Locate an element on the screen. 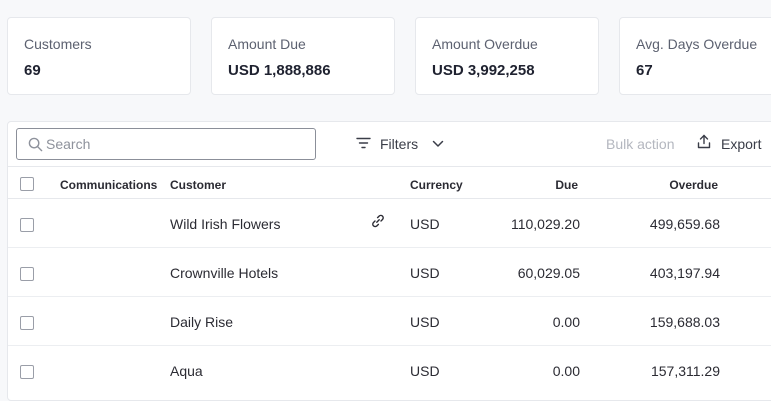 Image resolution: width=771 pixels, height=401 pixels. stat-card-customers: Customers 69 is located at coordinates (99, 56).